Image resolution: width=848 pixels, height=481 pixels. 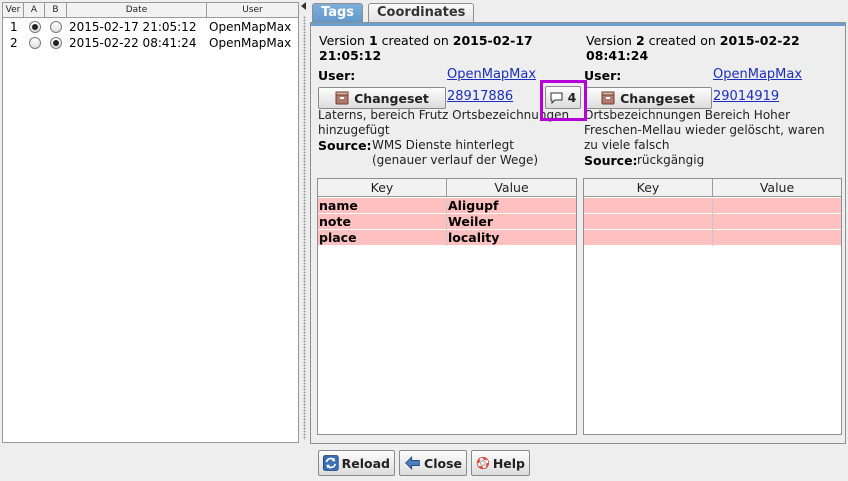 I want to click on close-button: Close, so click(x=433, y=463).